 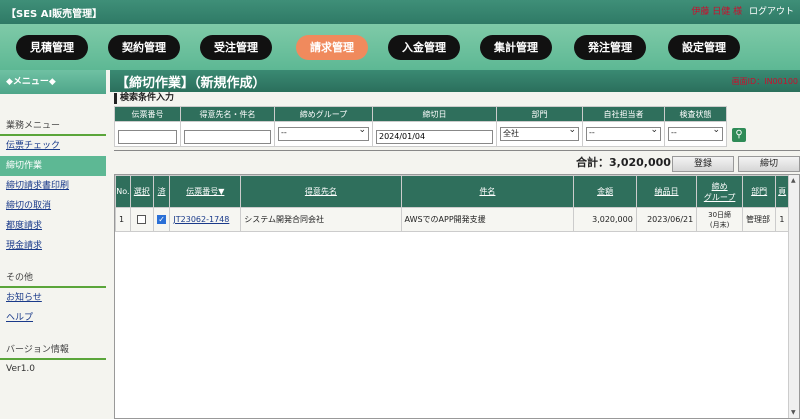 What do you see at coordinates (771, 12) in the screenshot?
I see `logout-link: ログアウト` at bounding box center [771, 12].